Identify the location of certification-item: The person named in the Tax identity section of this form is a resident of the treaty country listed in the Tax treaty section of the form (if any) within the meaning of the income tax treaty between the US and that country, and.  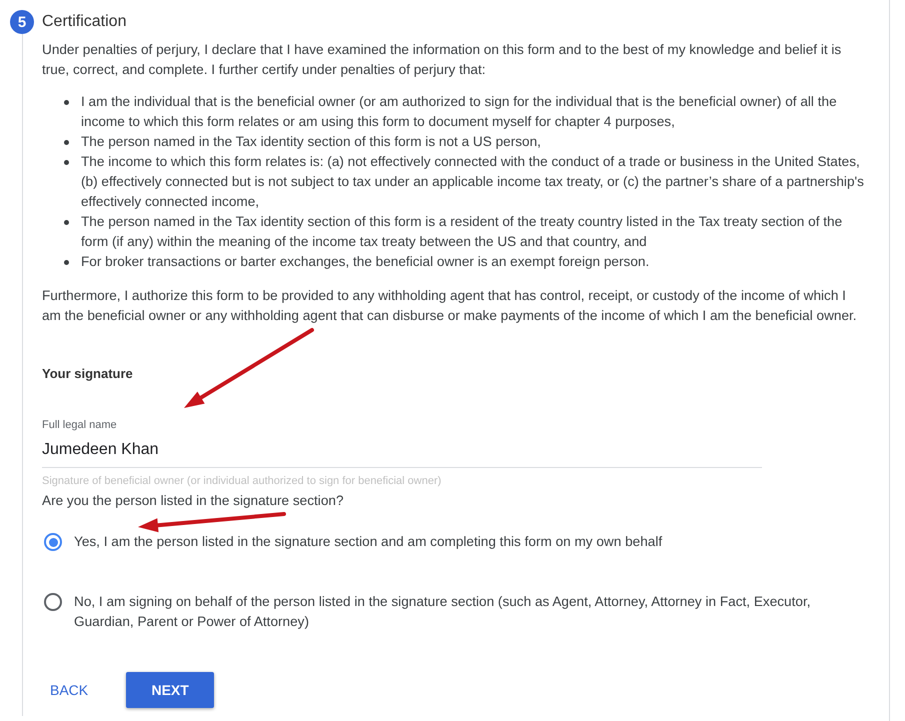
(462, 232).